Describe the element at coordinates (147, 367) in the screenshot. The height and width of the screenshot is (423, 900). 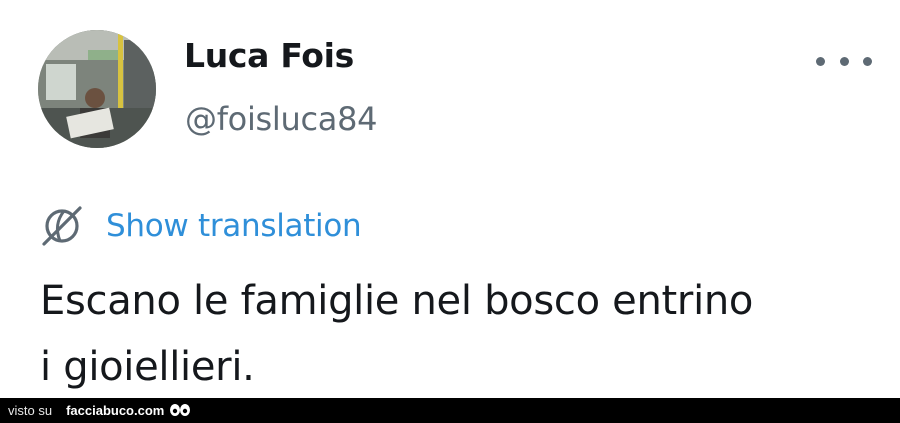
I see `tweet-text-line: i gioiellieri.` at that location.